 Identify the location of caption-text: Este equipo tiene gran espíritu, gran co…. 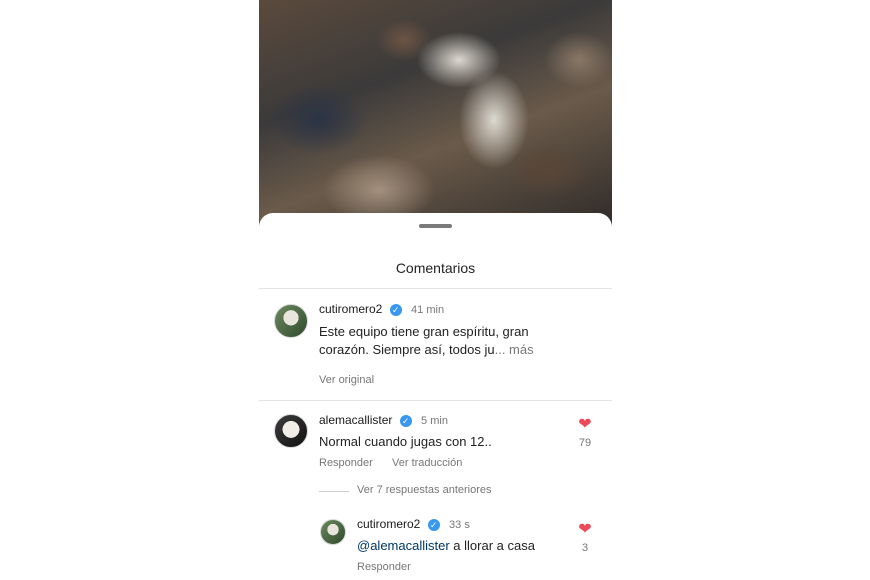
(426, 341).